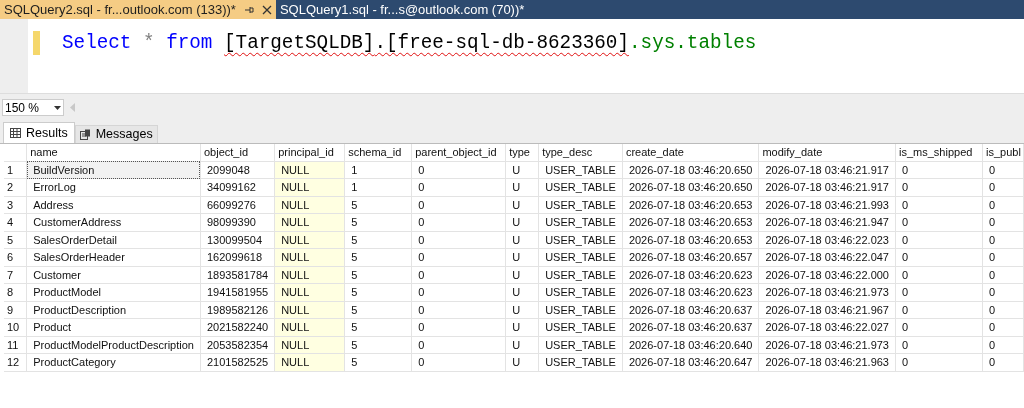 This screenshot has width=1024, height=408. What do you see at coordinates (237, 152) in the screenshot?
I see `column-header: object_id` at bounding box center [237, 152].